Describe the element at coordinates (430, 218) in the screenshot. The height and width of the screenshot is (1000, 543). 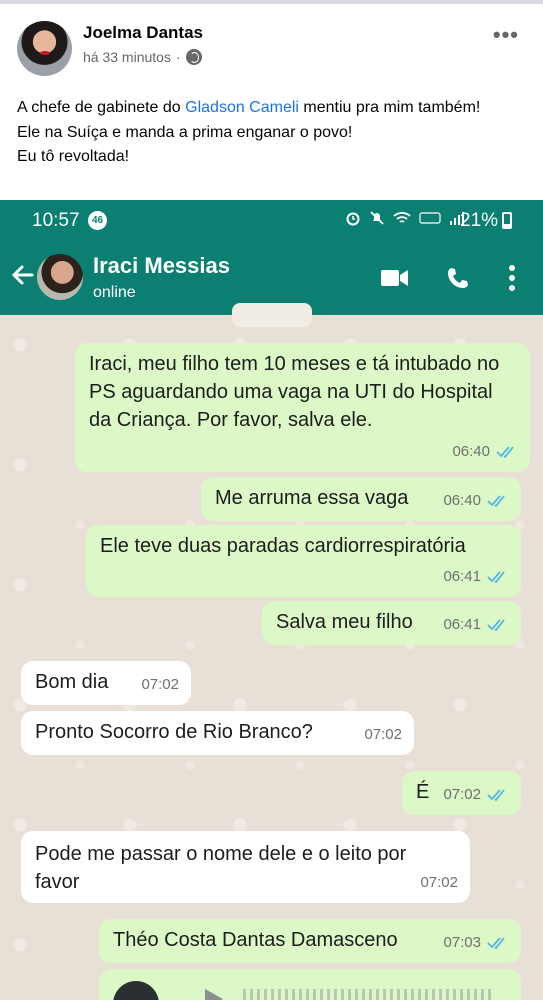
I see `volte-icon` at that location.